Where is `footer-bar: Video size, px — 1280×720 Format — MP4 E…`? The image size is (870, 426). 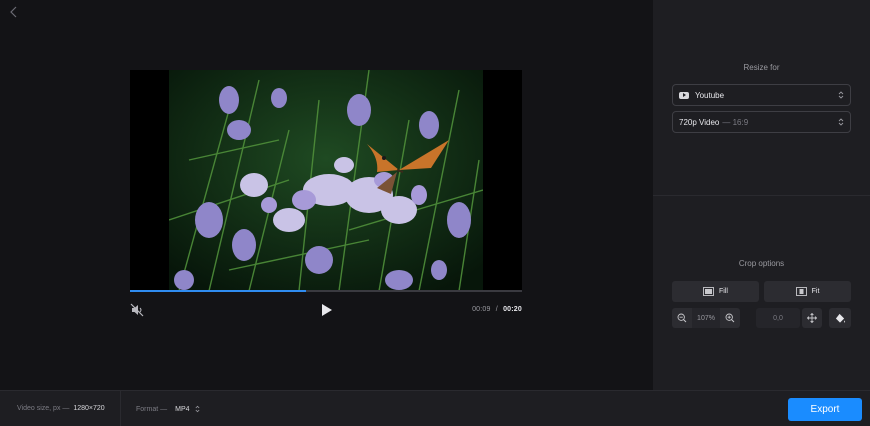
footer-bar: Video size, px — 1280×720 Format — MP4 E… is located at coordinates (435, 408).